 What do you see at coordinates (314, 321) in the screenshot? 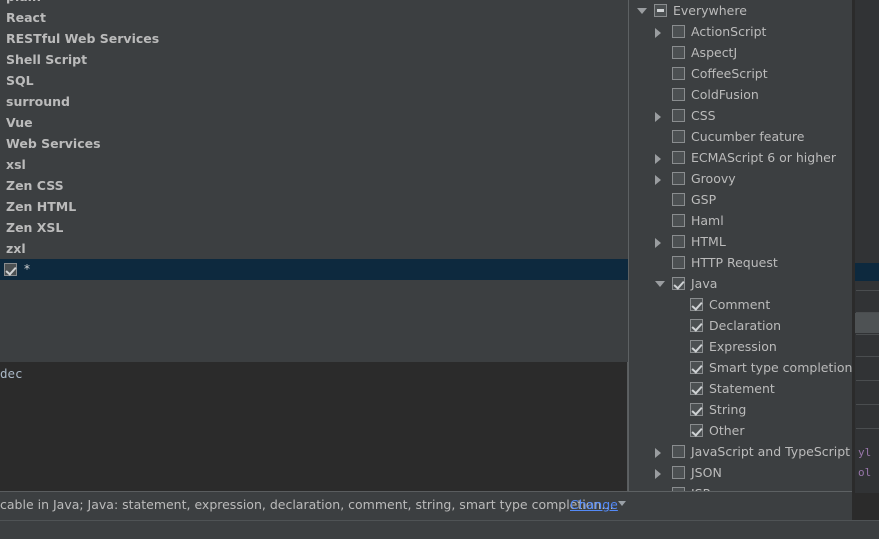
I see `template-properties-form: eviation: * Description: late text:` at bounding box center [314, 321].